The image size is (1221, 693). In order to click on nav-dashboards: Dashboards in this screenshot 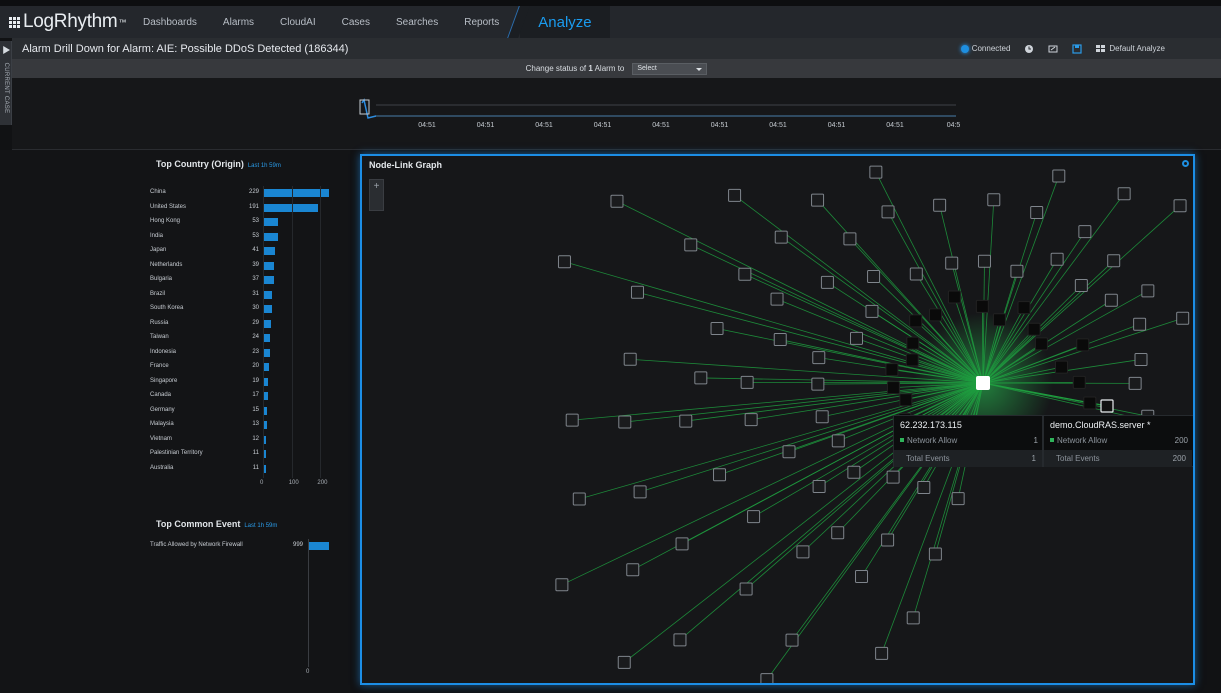, I will do `click(170, 22)`.